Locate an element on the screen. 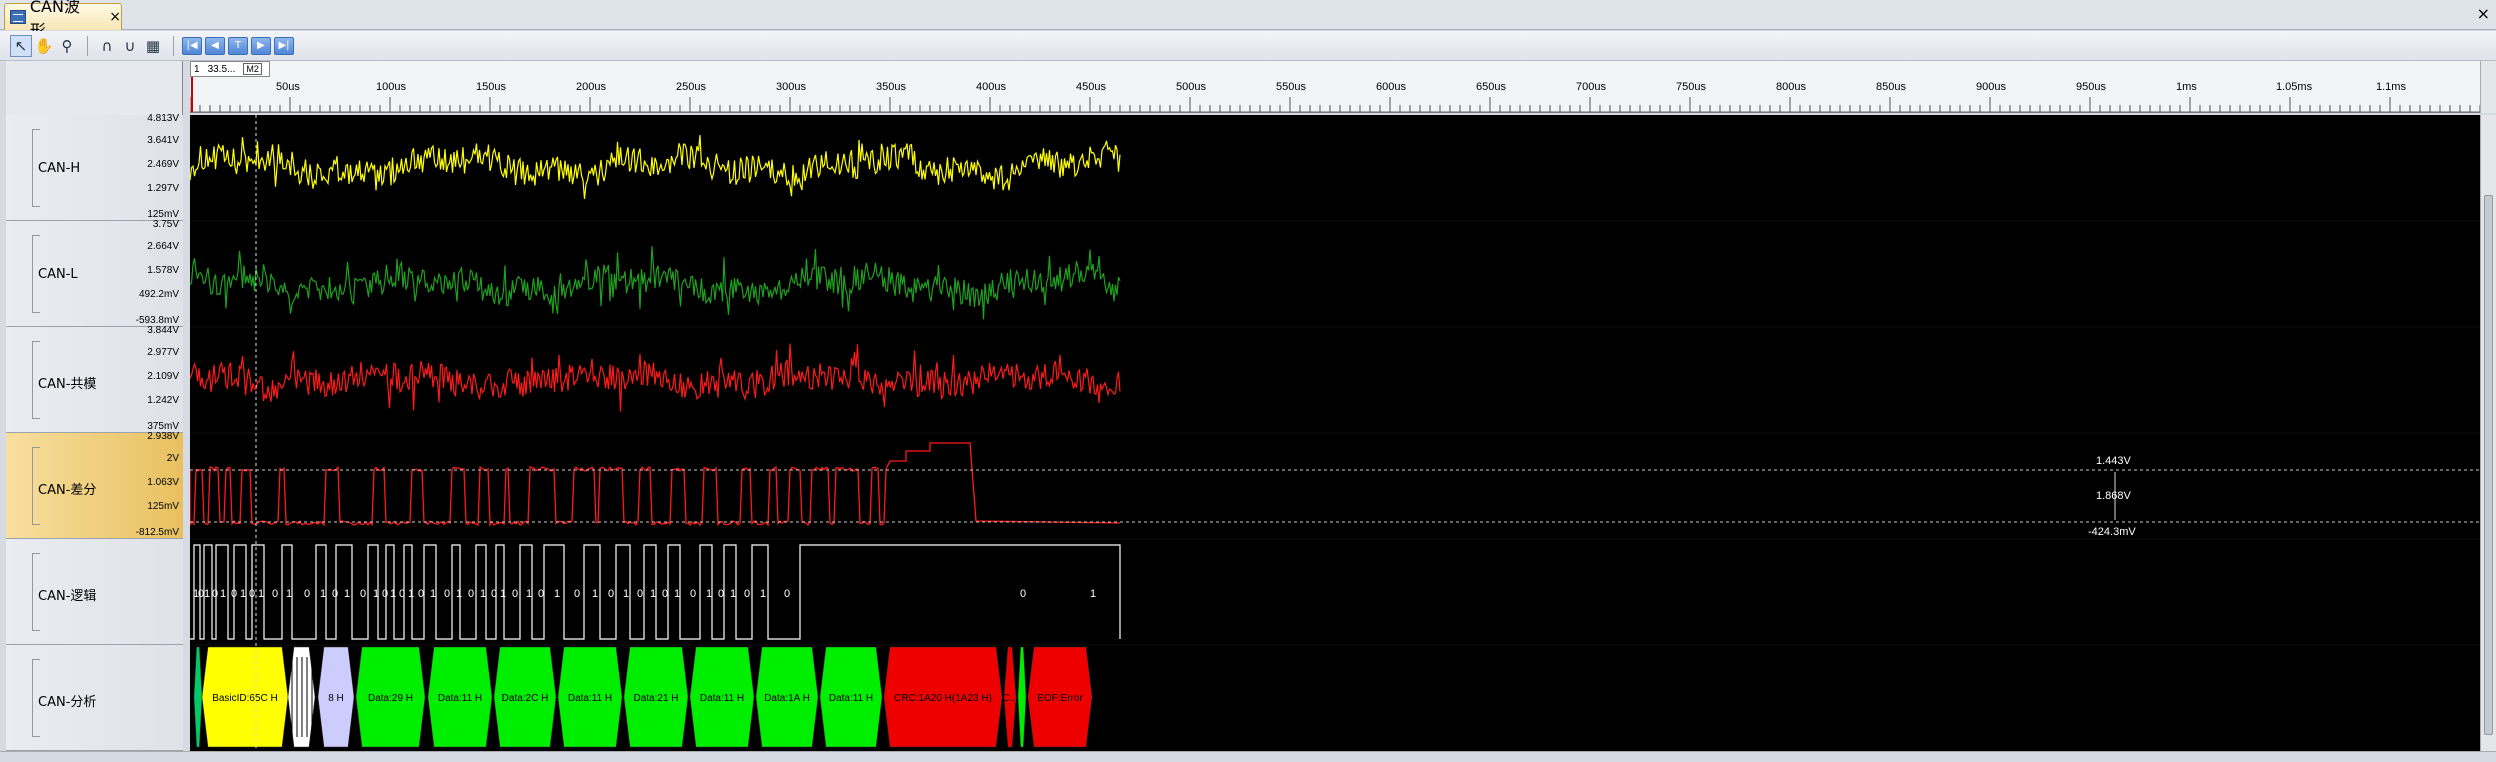 The image size is (2496, 762). decode-packet-label: 8 H is located at coordinates (336, 698).